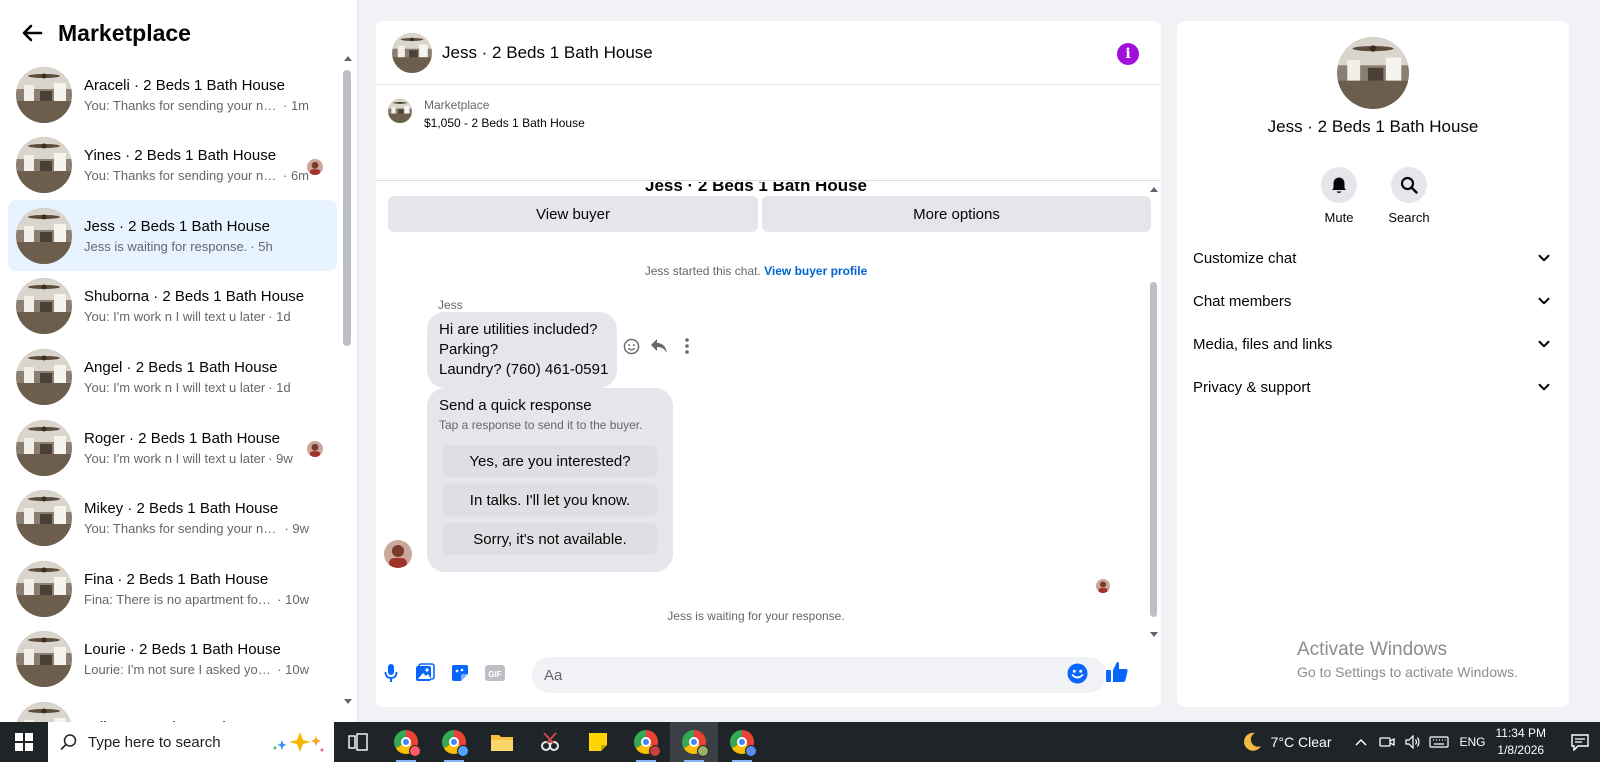 The width and height of the screenshot is (1600, 762). Describe the element at coordinates (1373, 387) in the screenshot. I see `privacy-support-section: Privacy & support` at that location.